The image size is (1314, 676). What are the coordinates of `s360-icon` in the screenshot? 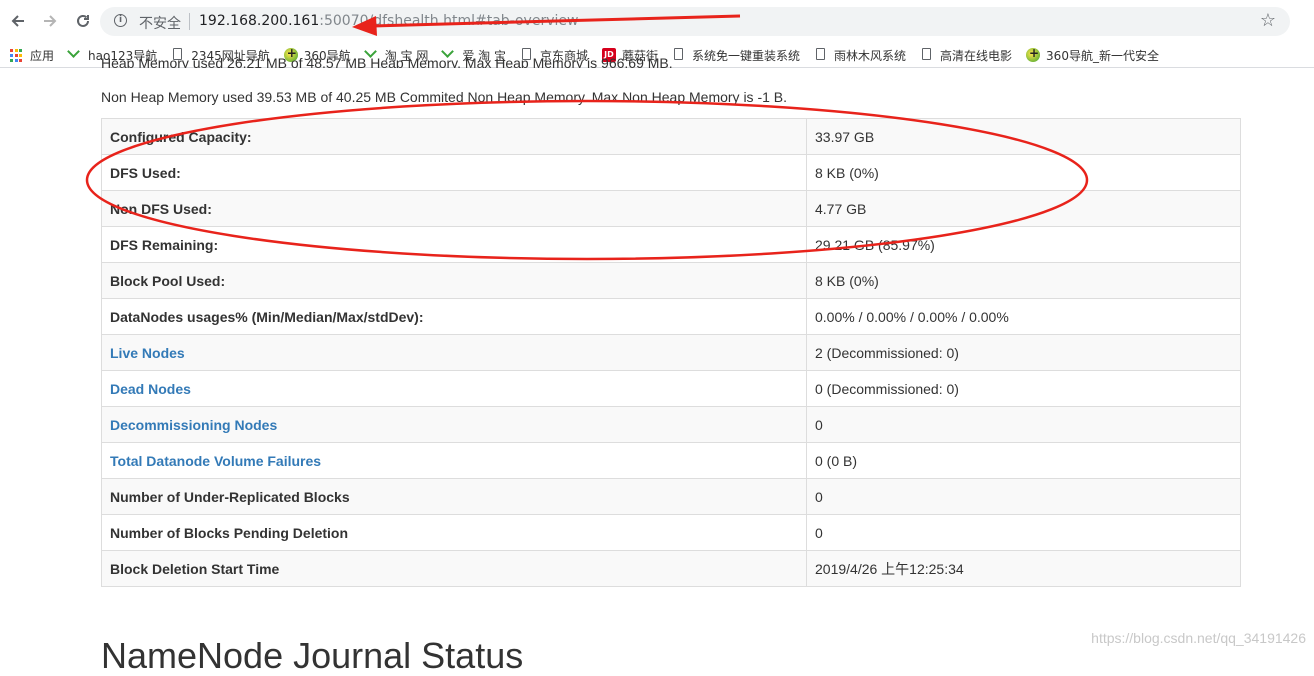 It's located at (1033, 54).